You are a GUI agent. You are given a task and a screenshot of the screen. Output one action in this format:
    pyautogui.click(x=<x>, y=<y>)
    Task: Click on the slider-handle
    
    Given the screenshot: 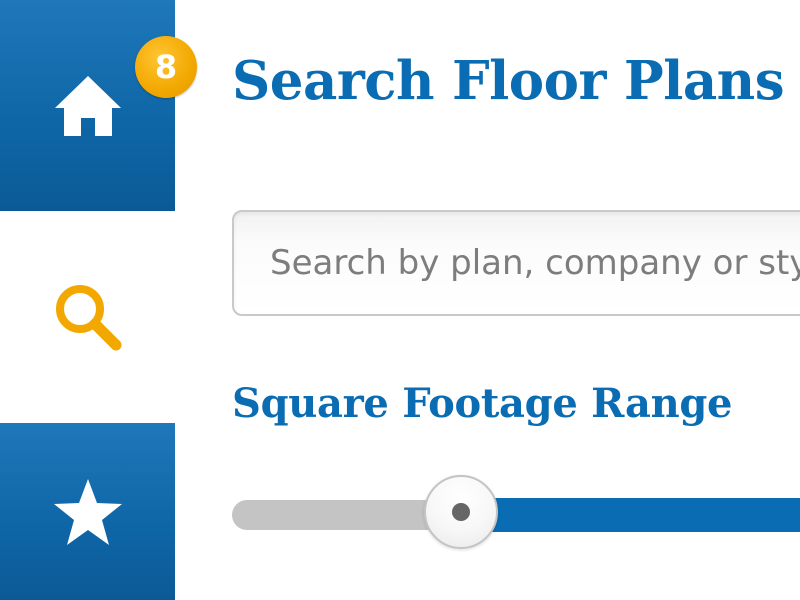 What is the action you would take?
    pyautogui.click(x=461, y=512)
    